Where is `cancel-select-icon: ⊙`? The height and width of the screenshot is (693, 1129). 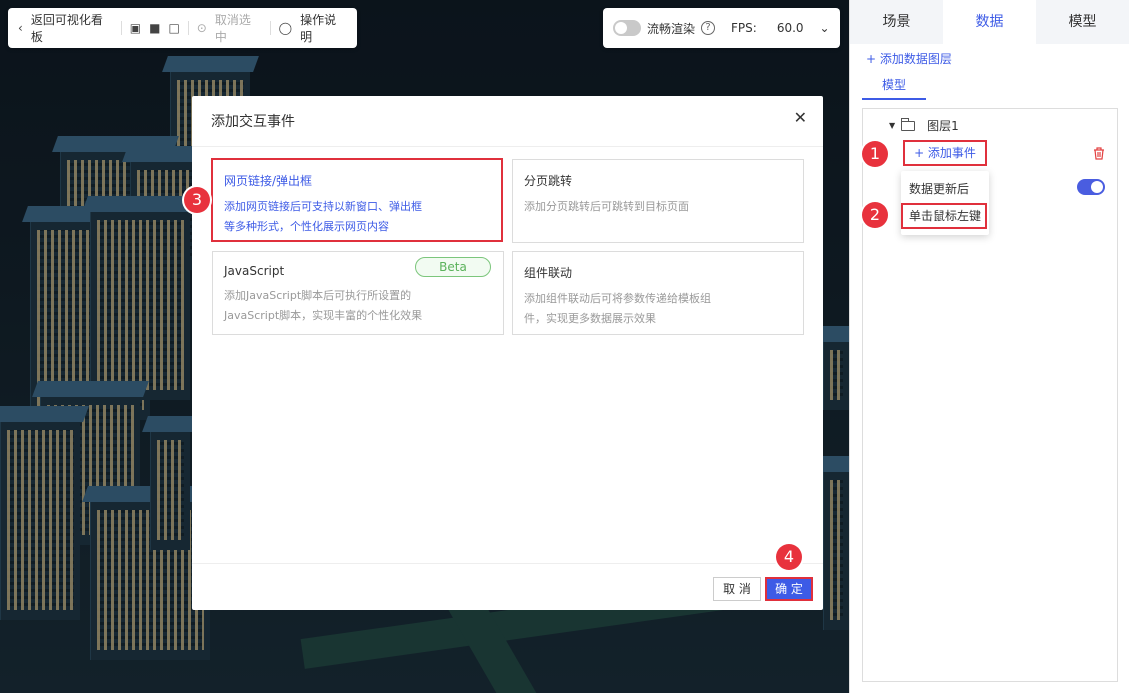
cancel-select-icon: ⊙ is located at coordinates (202, 28).